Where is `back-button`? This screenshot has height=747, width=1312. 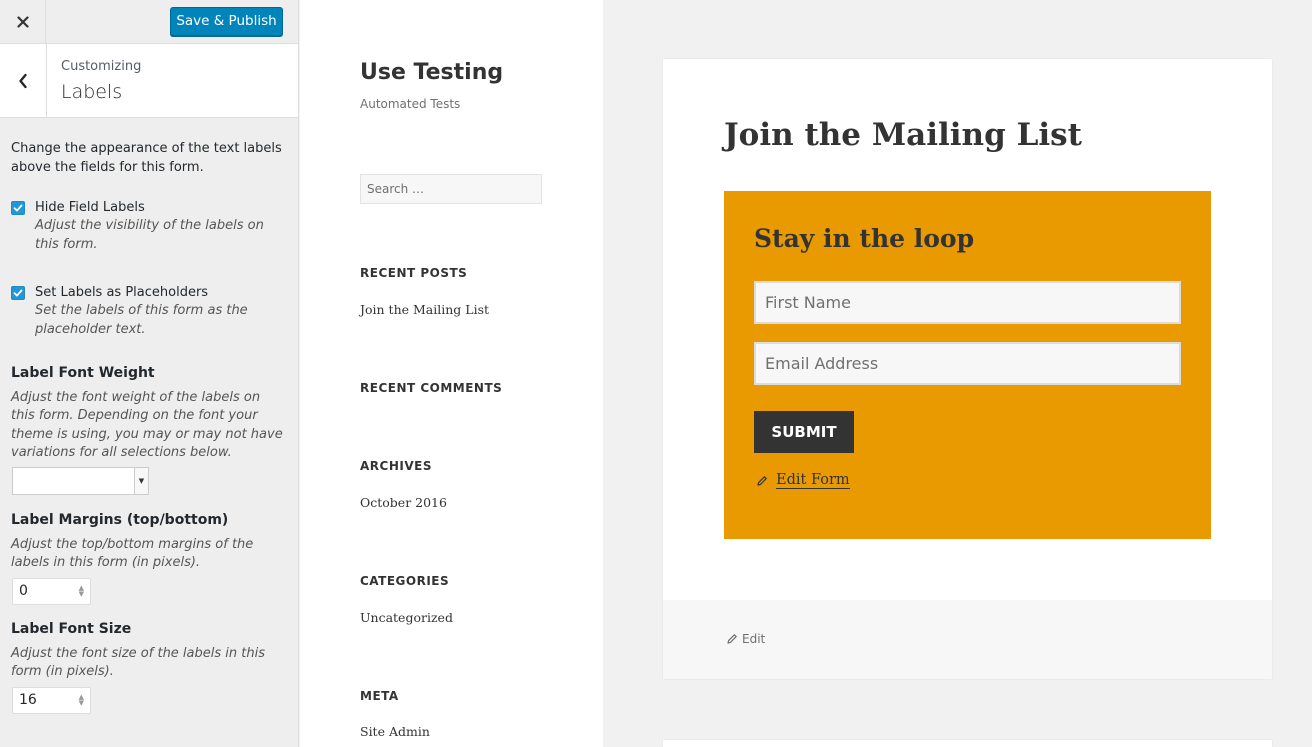 back-button is located at coordinates (23, 80).